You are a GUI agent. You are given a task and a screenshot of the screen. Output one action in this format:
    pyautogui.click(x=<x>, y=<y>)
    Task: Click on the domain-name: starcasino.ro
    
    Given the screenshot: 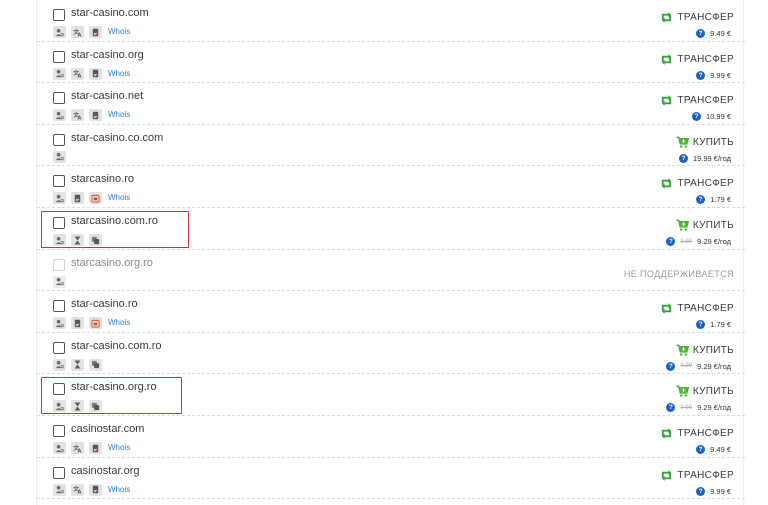 What is the action you would take?
    pyautogui.click(x=102, y=179)
    